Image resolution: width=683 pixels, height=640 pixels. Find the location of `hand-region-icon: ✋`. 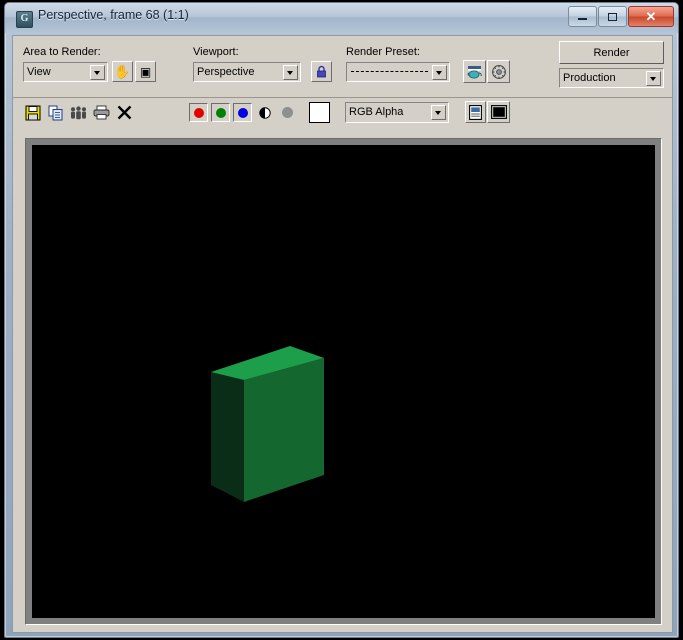

hand-region-icon: ✋ is located at coordinates (122, 71).